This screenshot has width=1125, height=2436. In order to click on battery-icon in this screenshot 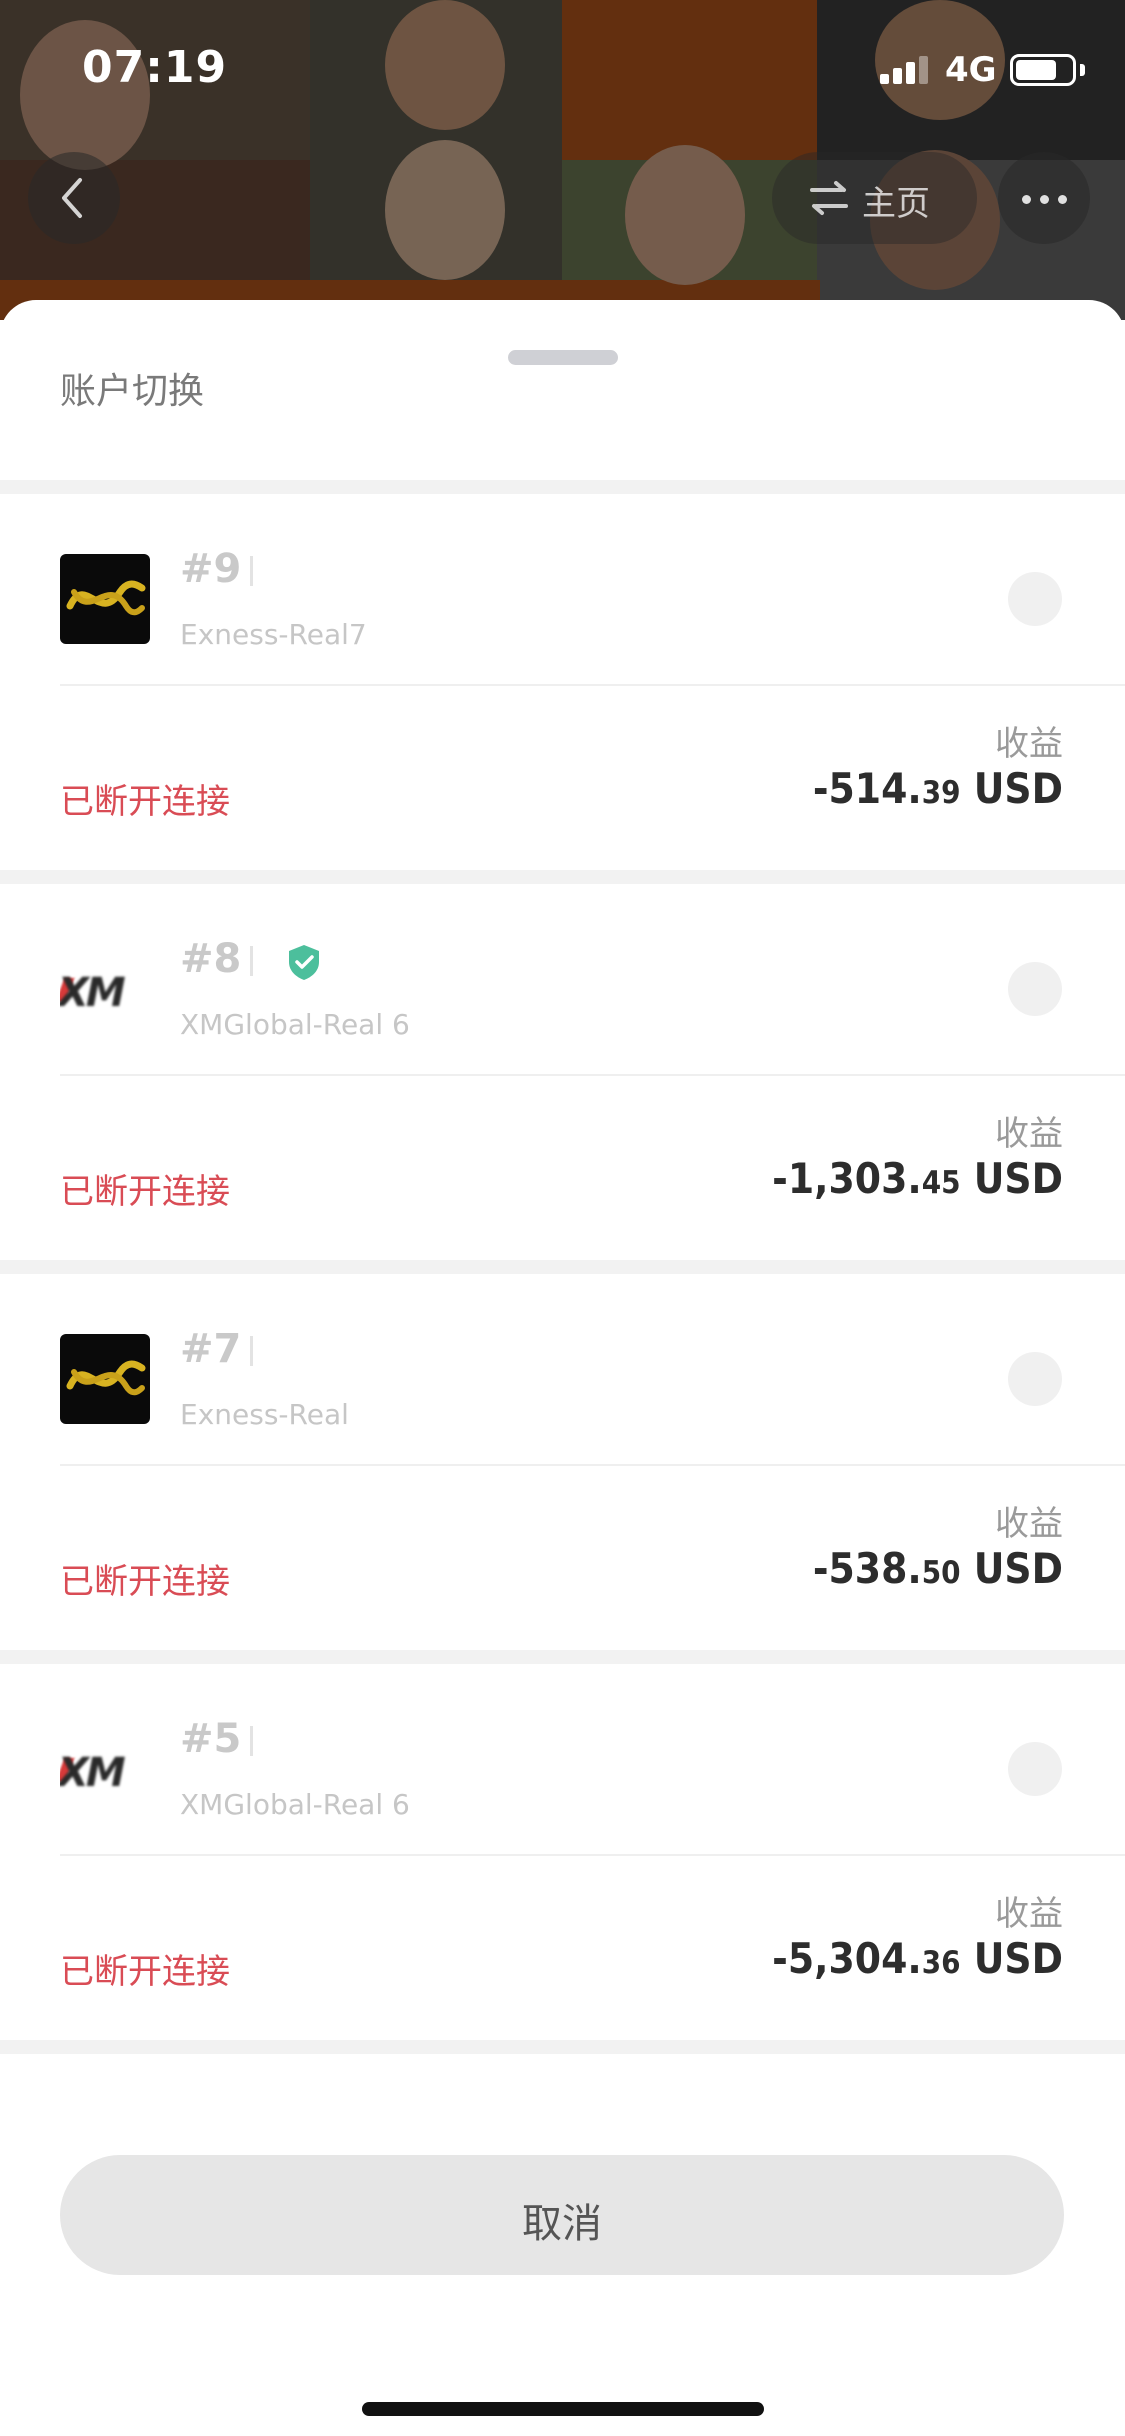, I will do `click(1043, 70)`.